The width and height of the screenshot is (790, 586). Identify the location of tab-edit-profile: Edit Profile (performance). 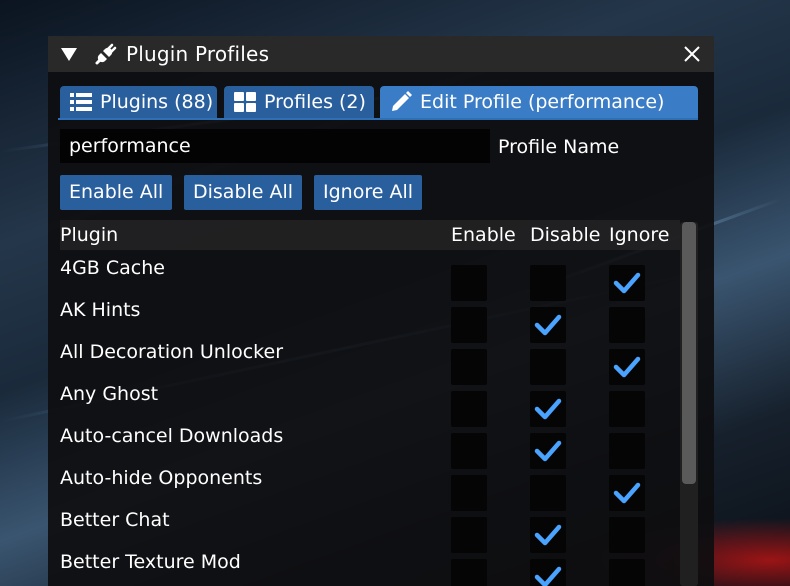
(539, 102).